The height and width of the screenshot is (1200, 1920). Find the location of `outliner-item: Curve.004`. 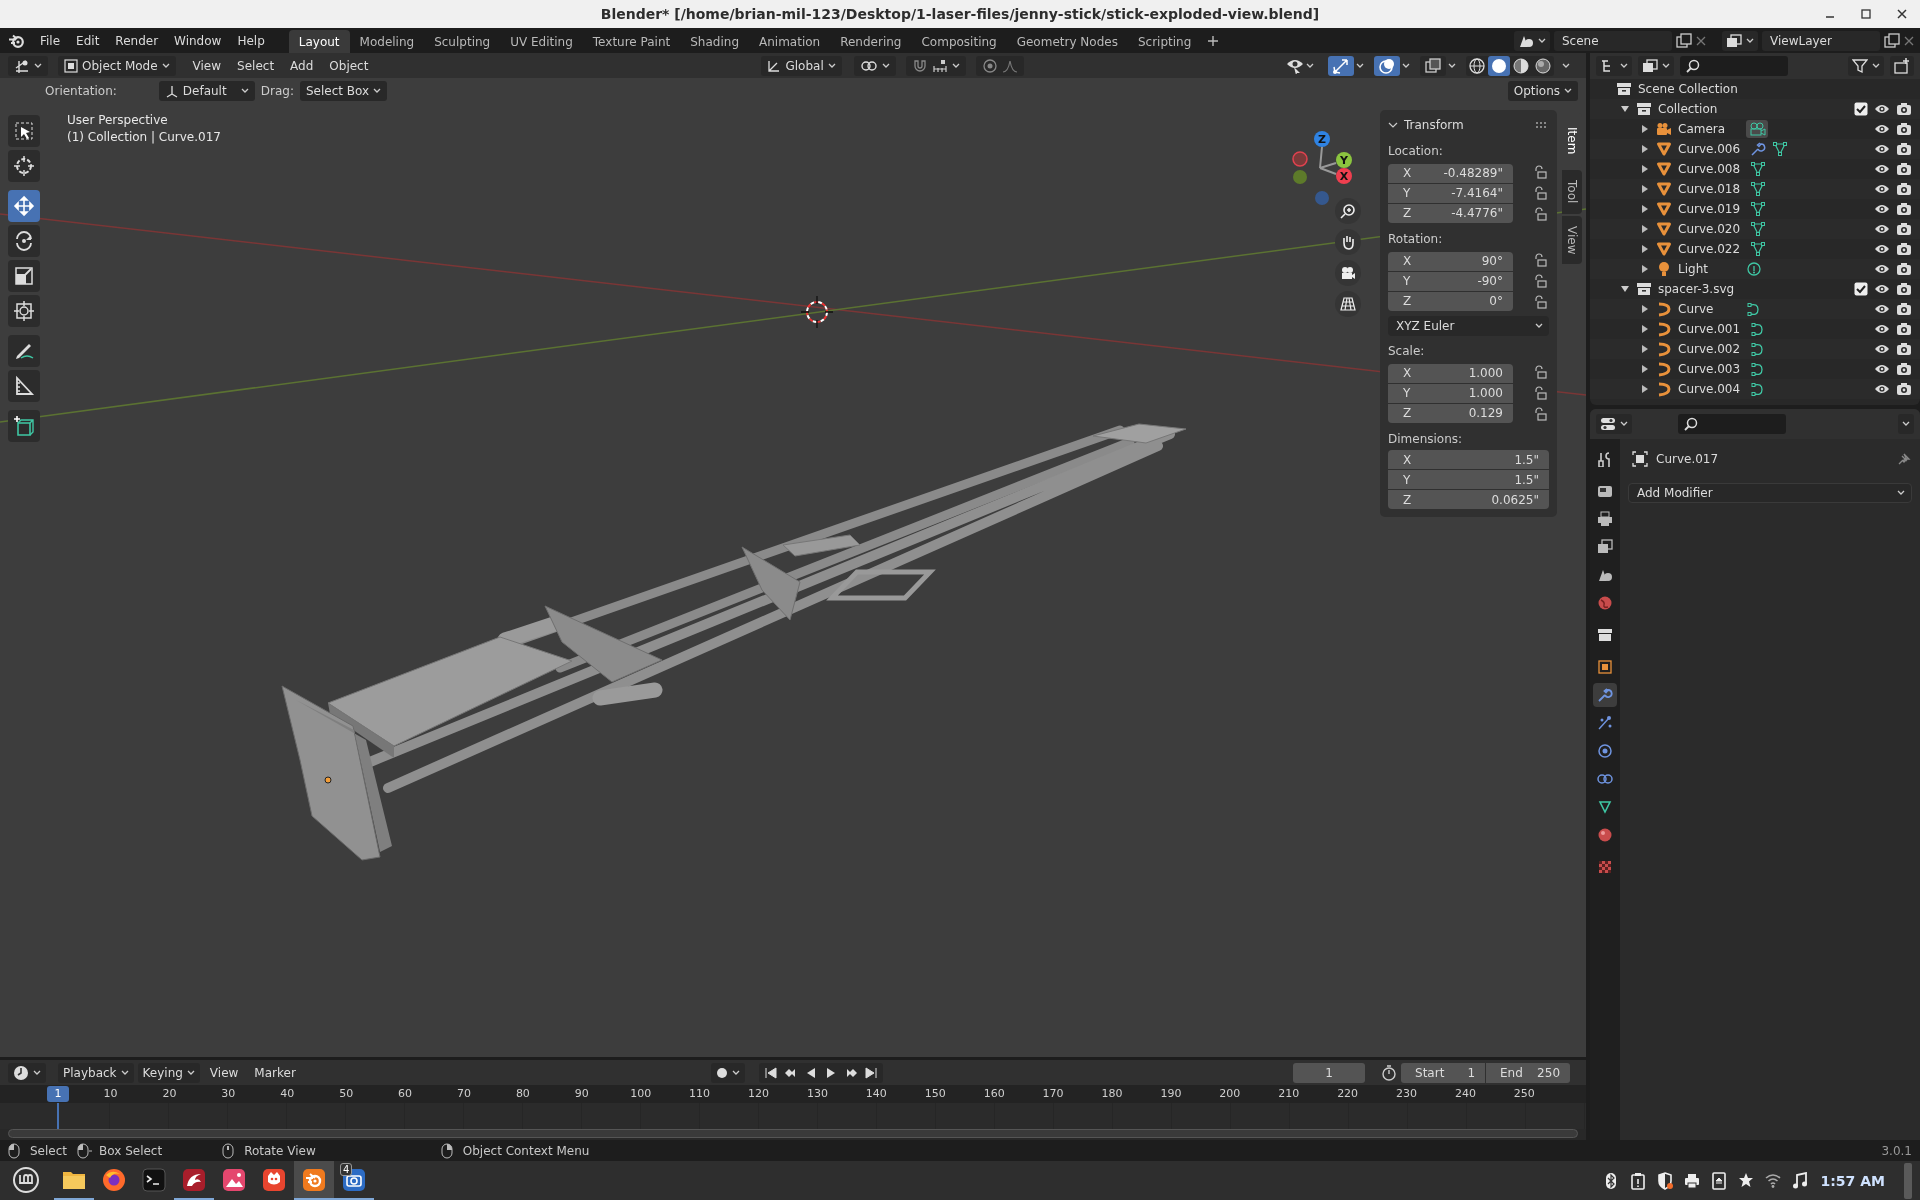

outliner-item: Curve.004 is located at coordinates (1709, 389).